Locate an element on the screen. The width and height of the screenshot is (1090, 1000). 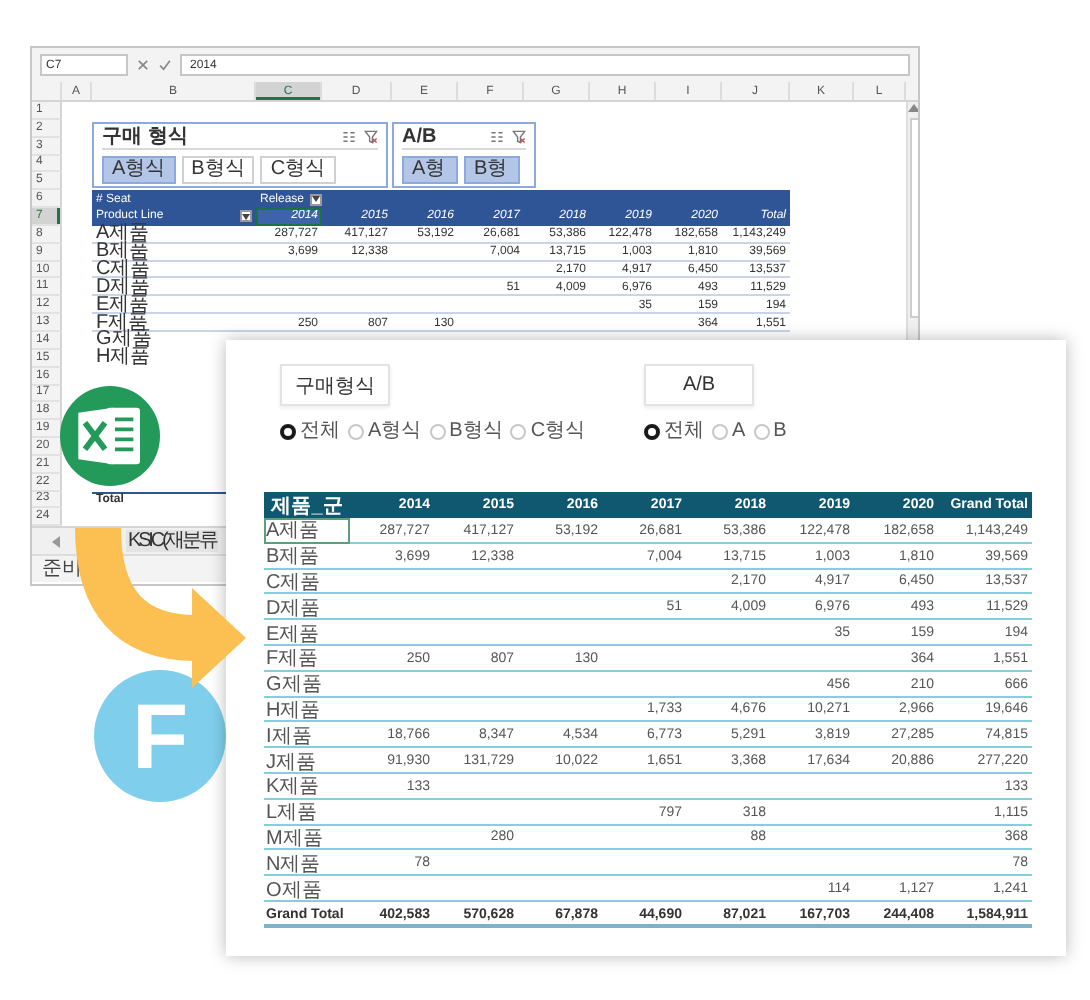
scroll-up-icon is located at coordinates (913, 108).